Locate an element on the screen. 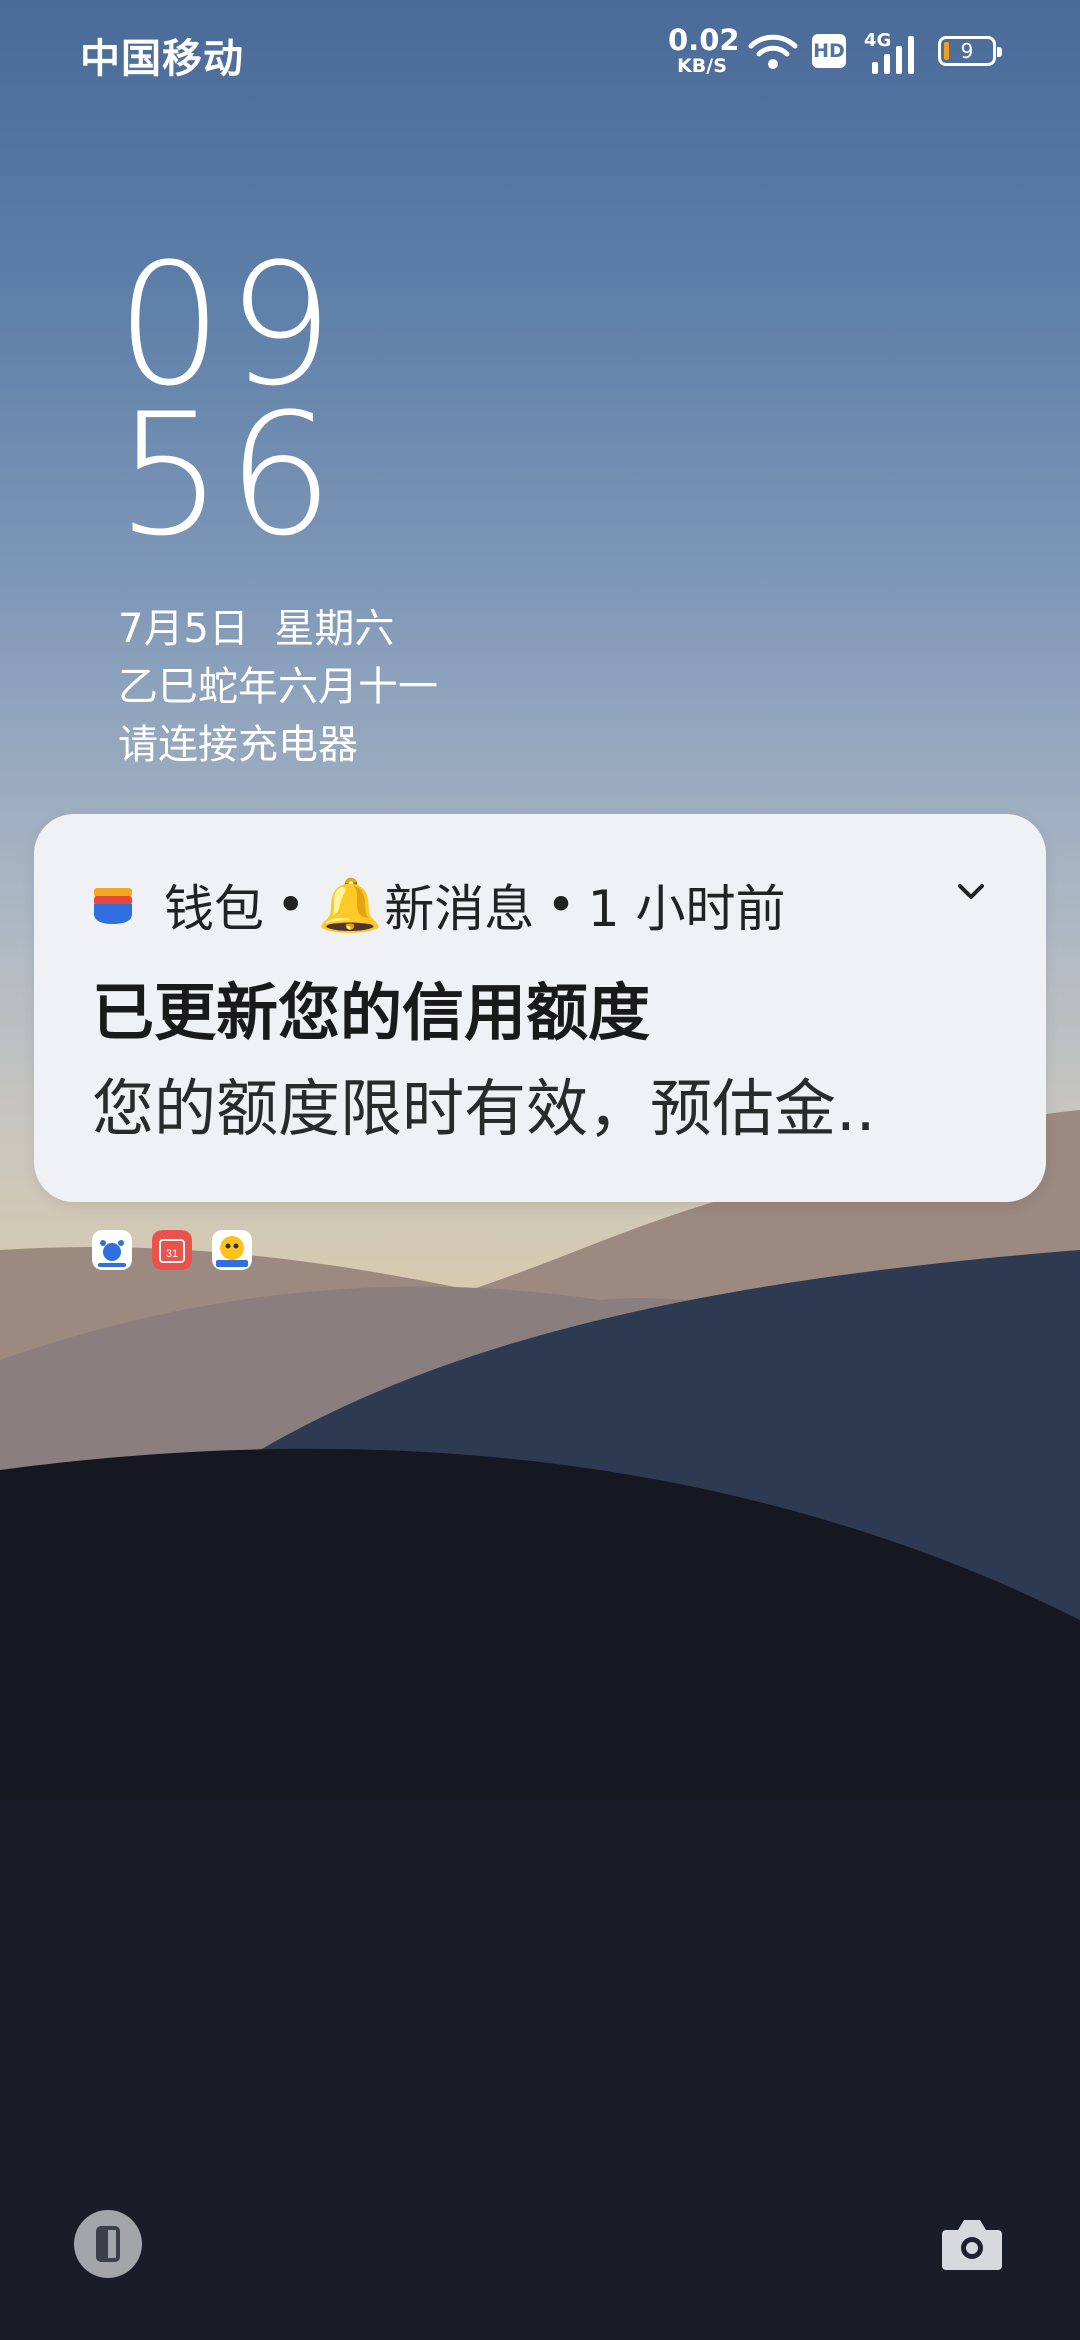 This screenshot has width=1080, height=2340. baidu-icon is located at coordinates (112, 1250).